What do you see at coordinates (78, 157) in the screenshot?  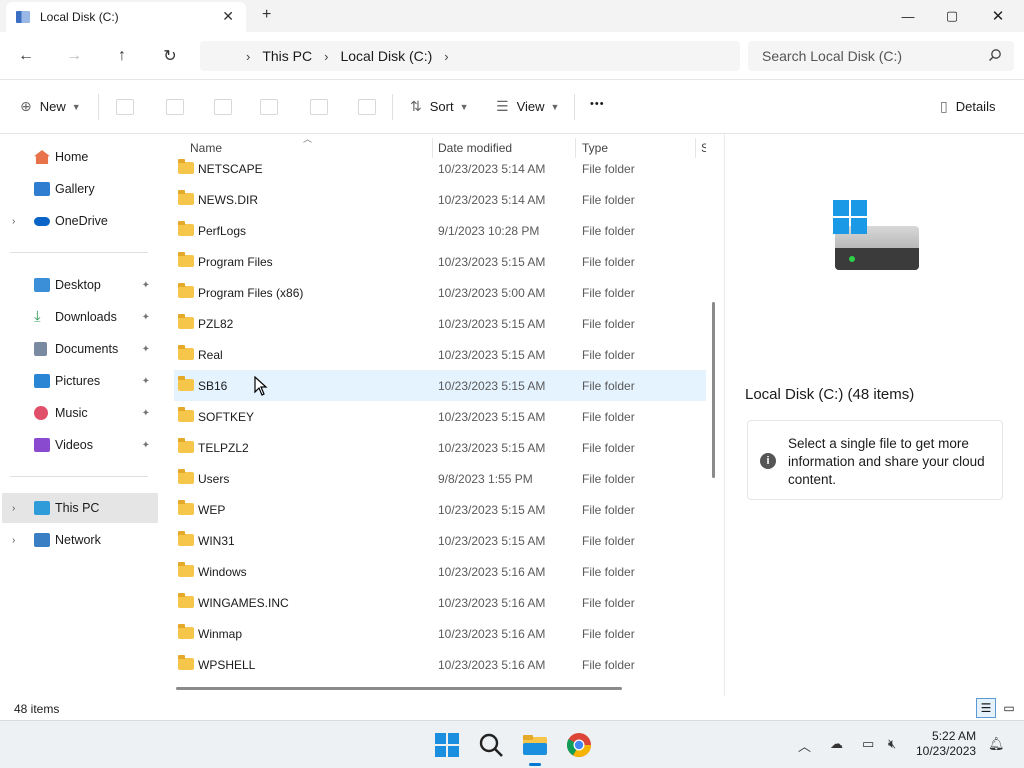 I see `sidebar-item-home: Home` at bounding box center [78, 157].